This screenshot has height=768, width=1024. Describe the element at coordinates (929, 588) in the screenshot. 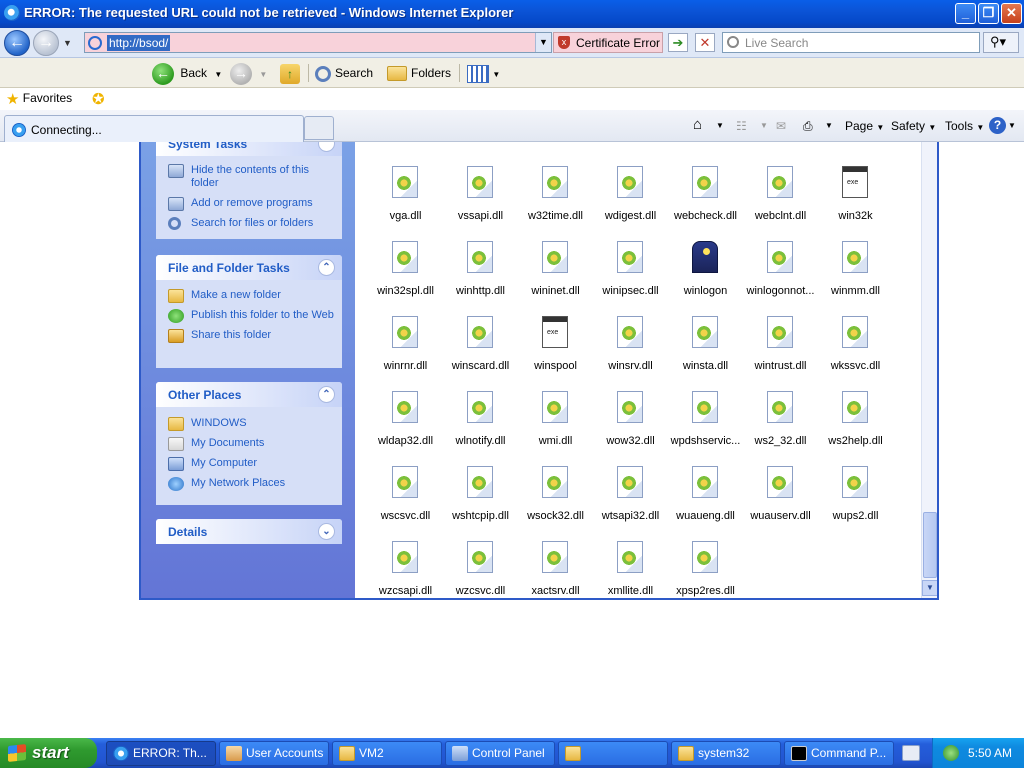

I see `scroll-down-button: ▼` at that location.